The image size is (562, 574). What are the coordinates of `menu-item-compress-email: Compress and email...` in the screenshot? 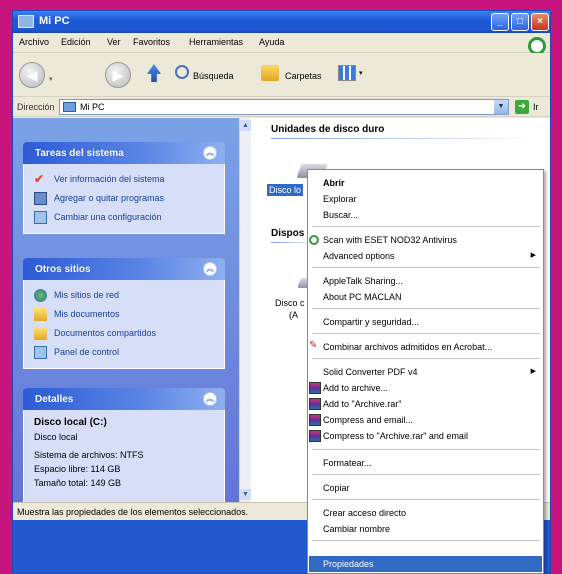 It's located at (425, 420).